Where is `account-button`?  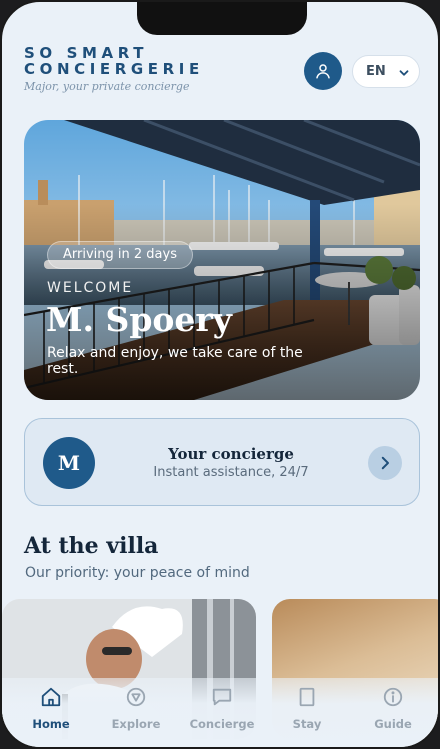
account-button is located at coordinates (323, 71).